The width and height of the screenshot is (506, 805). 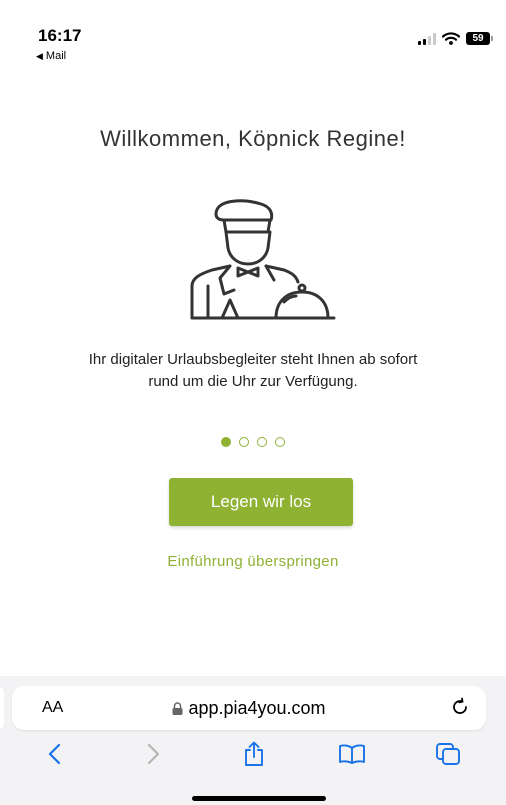 I want to click on bookmarks-icon, so click(x=352, y=754).